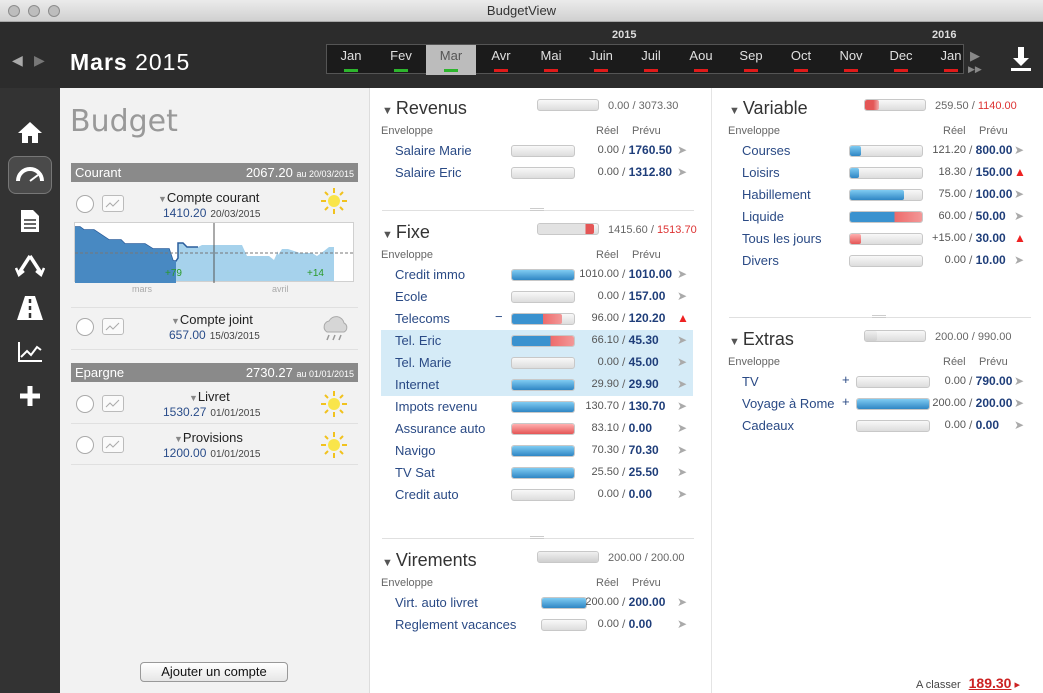 The width and height of the screenshot is (1043, 693). I want to click on envelope-planned-value: 157.00, so click(647, 296).